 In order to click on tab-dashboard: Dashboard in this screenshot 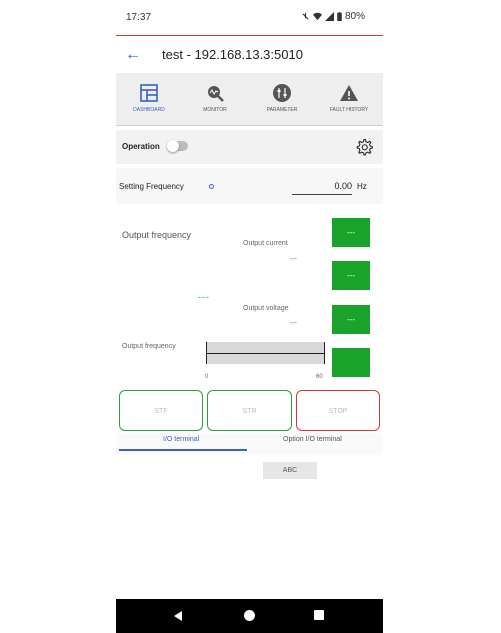, I will do `click(149, 99)`.